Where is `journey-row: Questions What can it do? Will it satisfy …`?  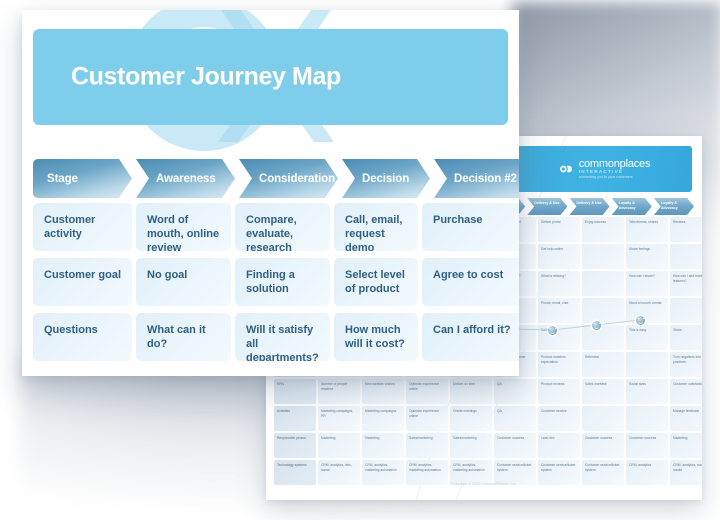
journey-row: Questions What can it do? Will it satisfy … is located at coordinates (276, 337).